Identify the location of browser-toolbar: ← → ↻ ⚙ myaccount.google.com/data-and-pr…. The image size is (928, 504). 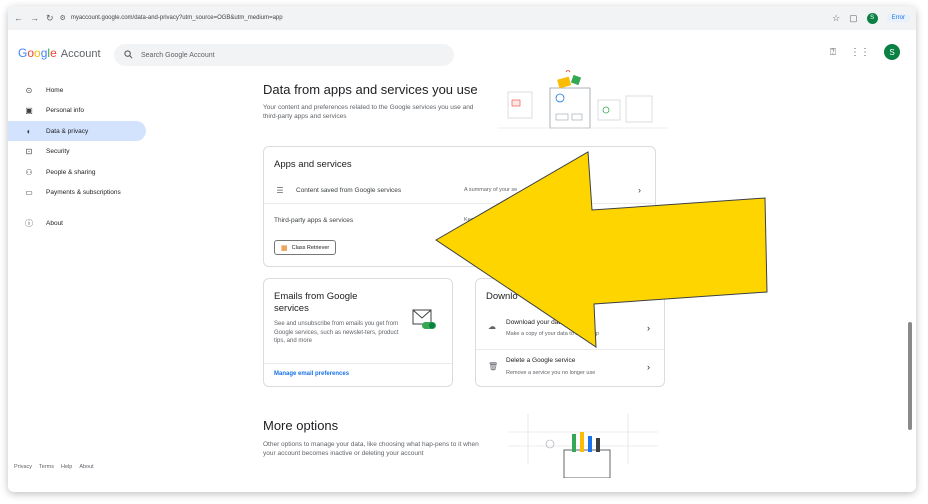
(462, 18).